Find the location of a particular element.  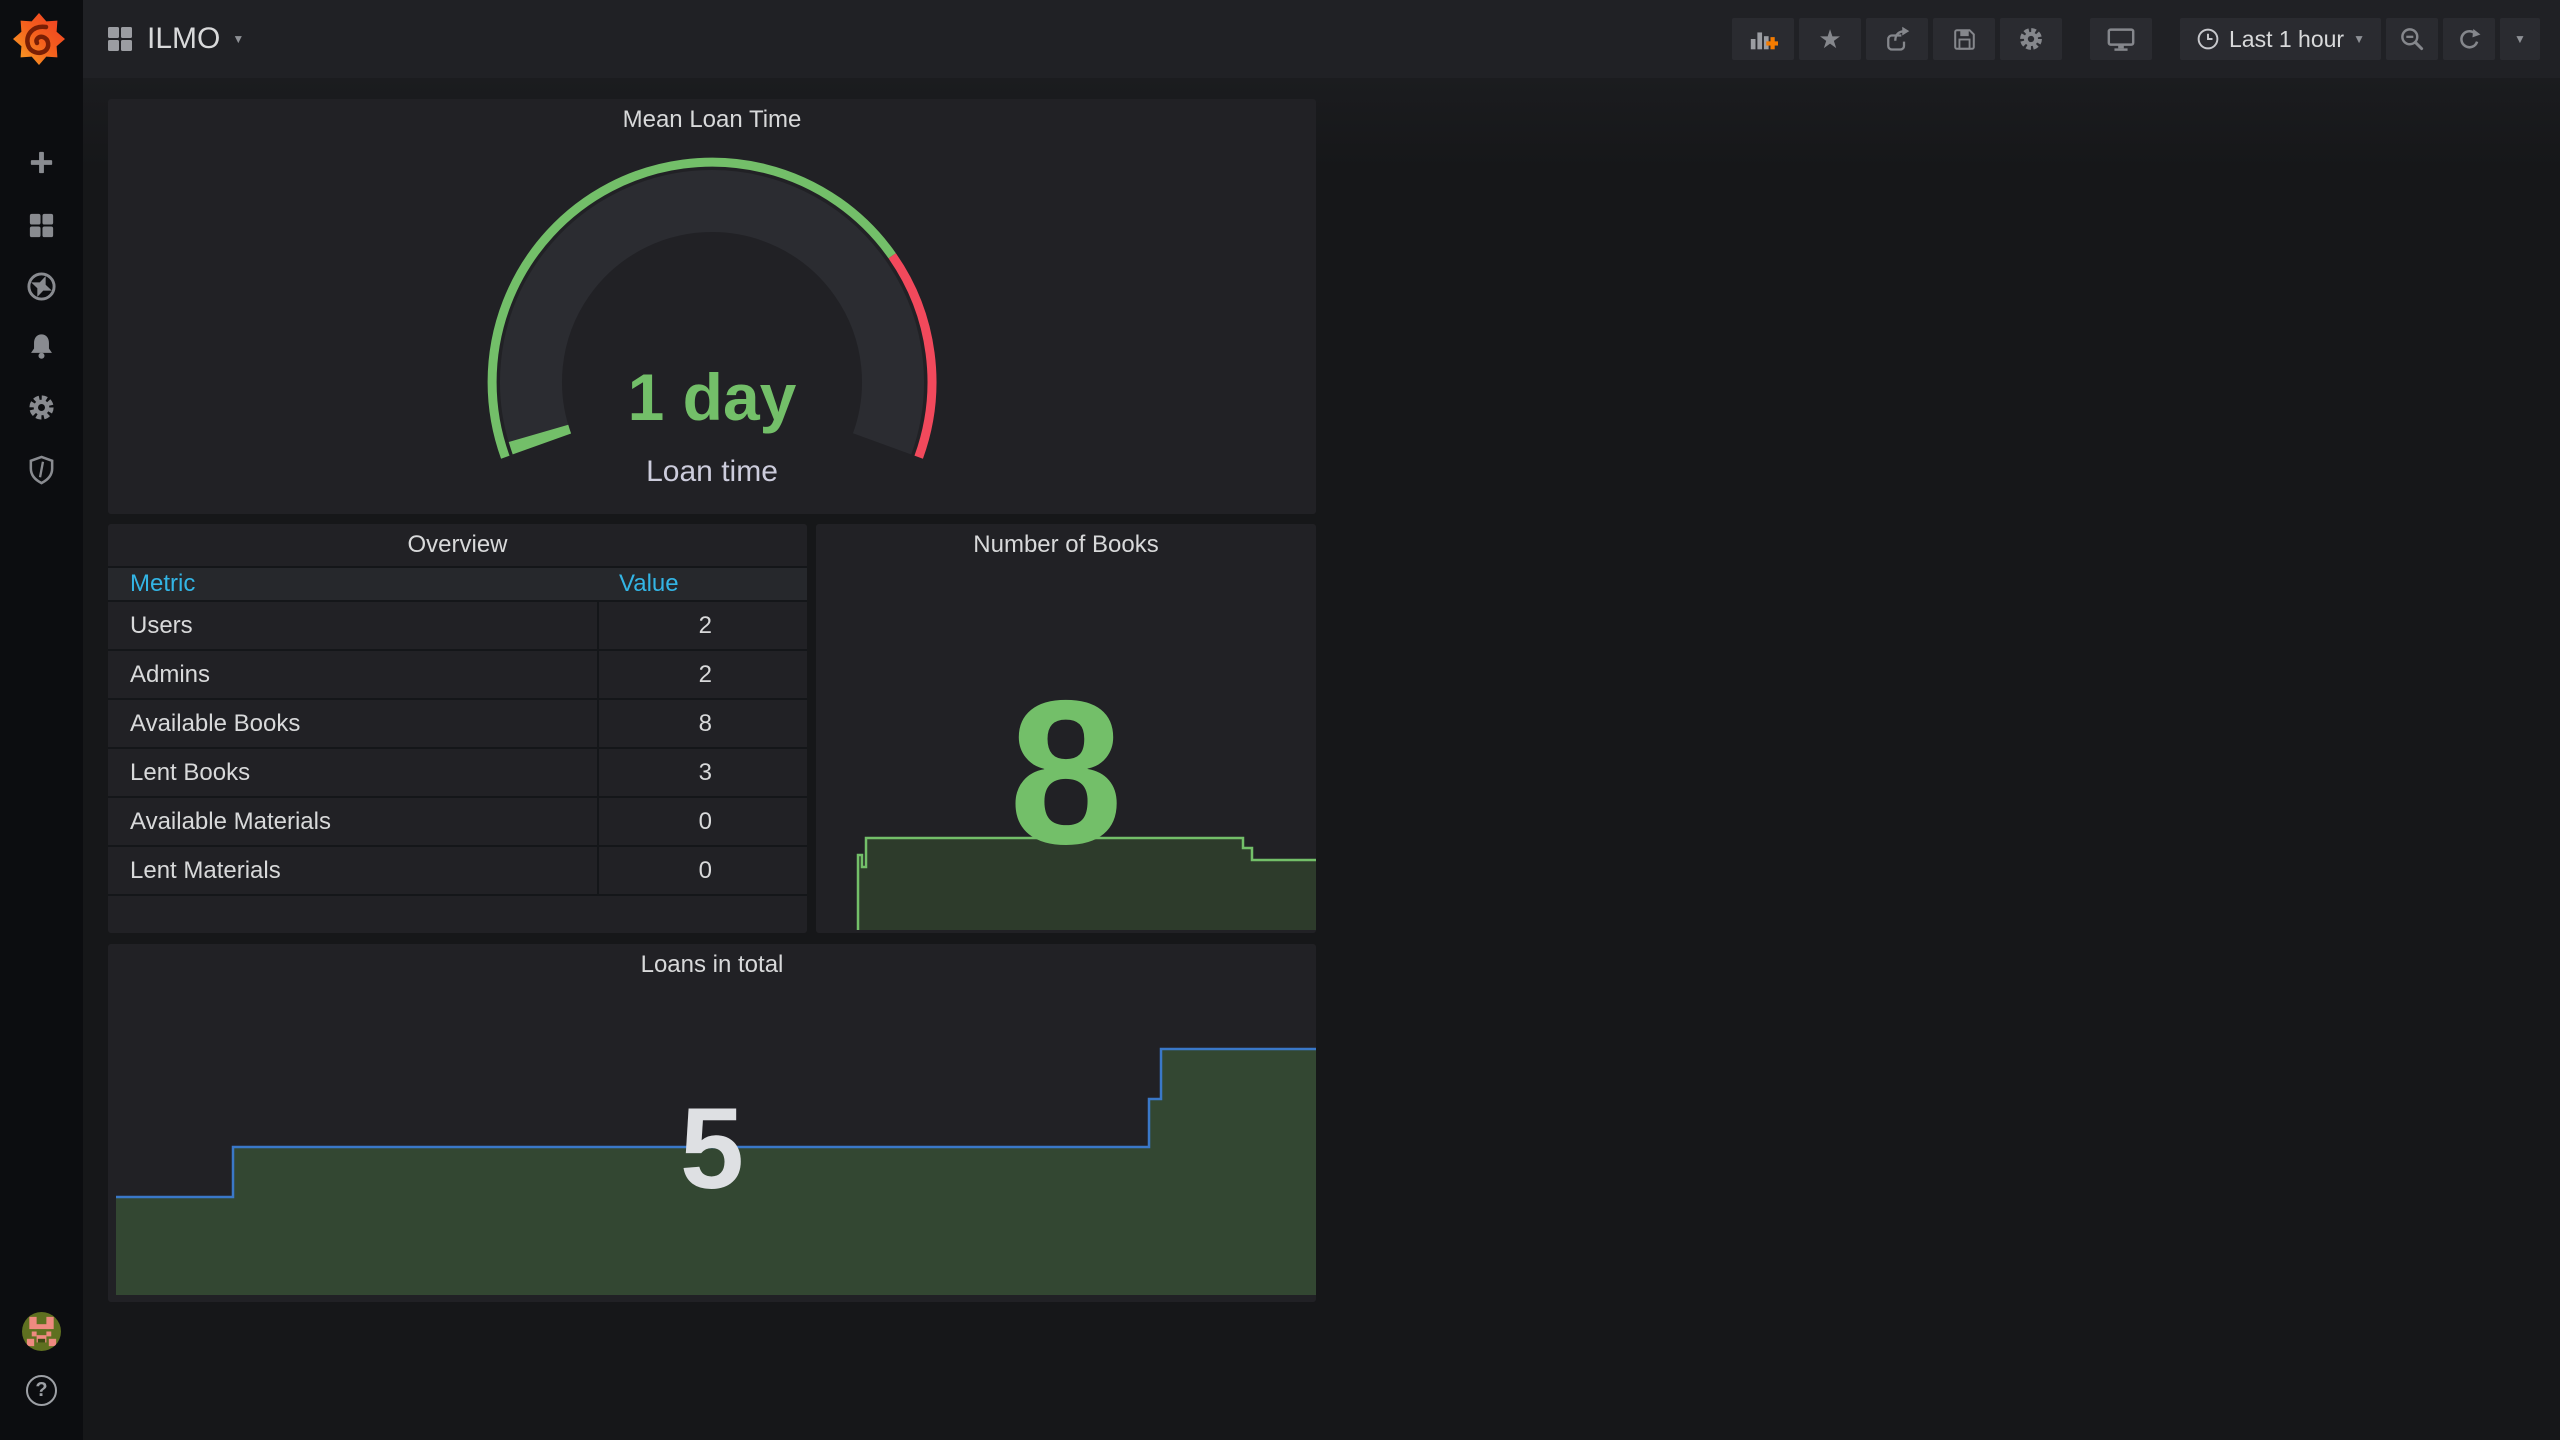

column-header-metric: Metric is located at coordinates (162, 584).